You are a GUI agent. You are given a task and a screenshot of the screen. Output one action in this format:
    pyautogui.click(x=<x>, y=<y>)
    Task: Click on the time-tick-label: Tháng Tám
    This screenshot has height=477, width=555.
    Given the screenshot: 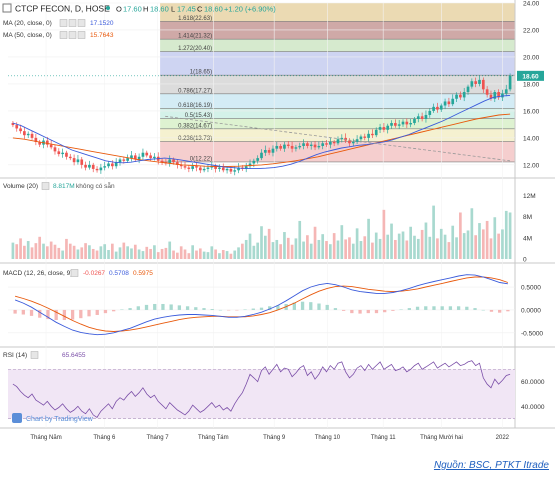 What is the action you would take?
    pyautogui.click(x=213, y=438)
    